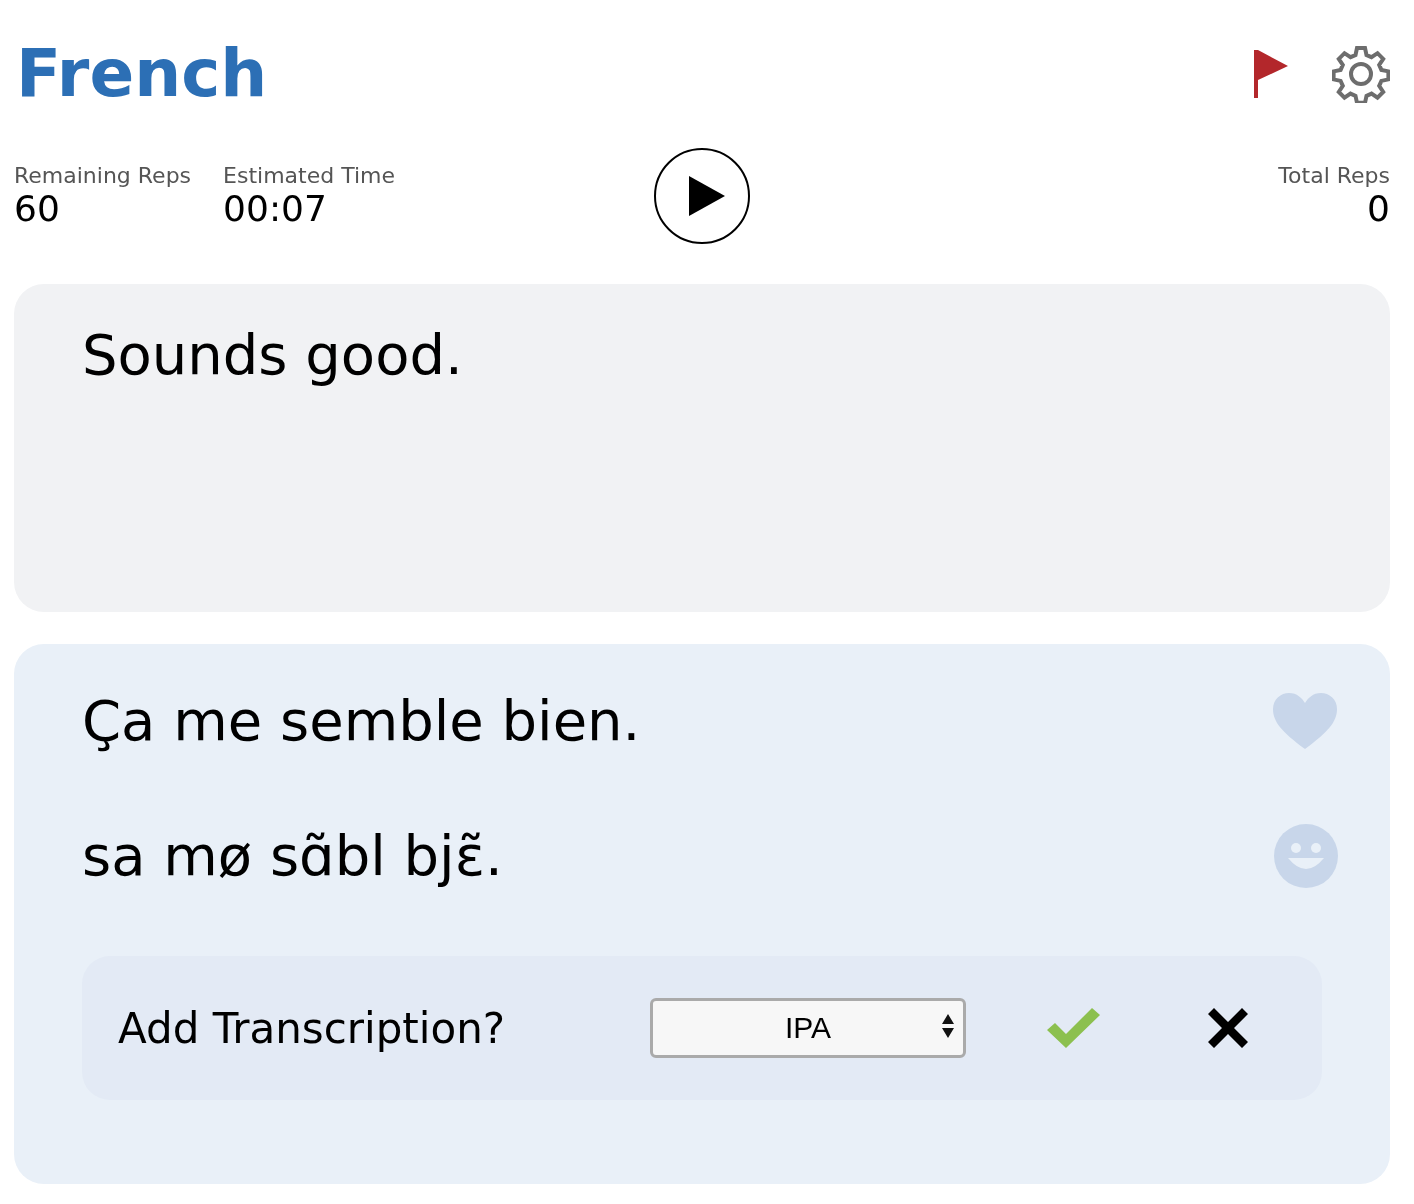 The width and height of the screenshot is (1414, 1204). I want to click on settings-icon, so click(1361, 74).